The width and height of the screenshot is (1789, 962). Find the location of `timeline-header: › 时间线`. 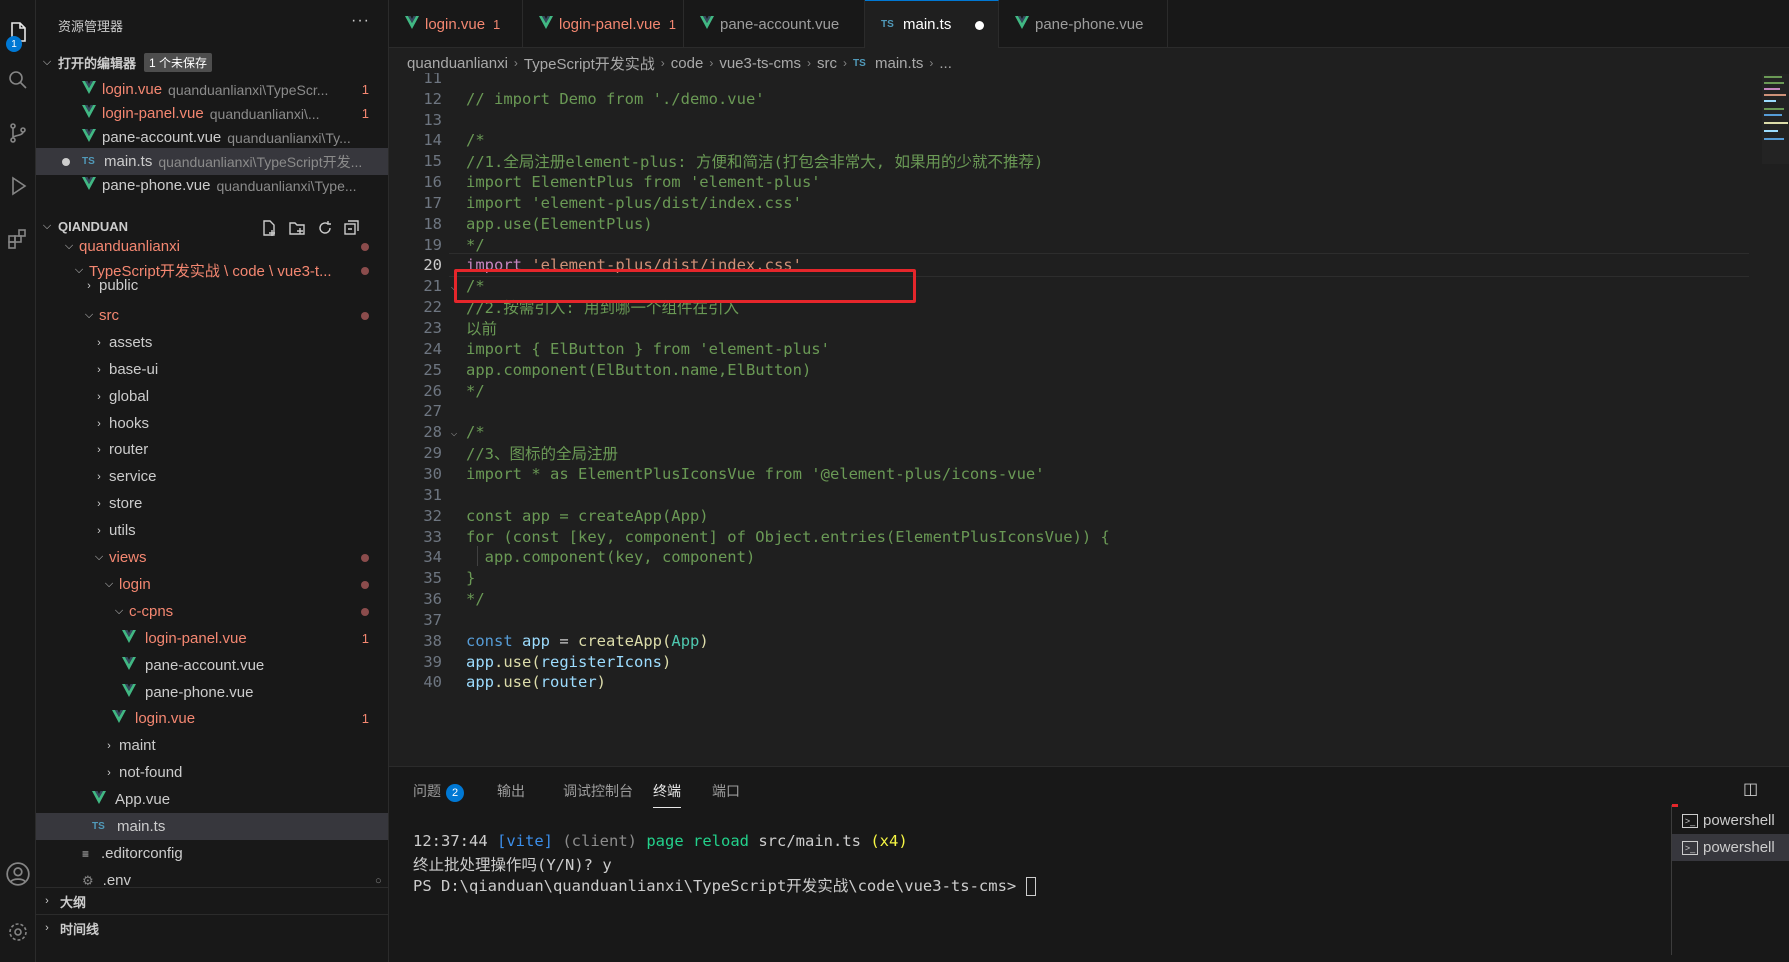

timeline-header: › 时间线 is located at coordinates (212, 927).